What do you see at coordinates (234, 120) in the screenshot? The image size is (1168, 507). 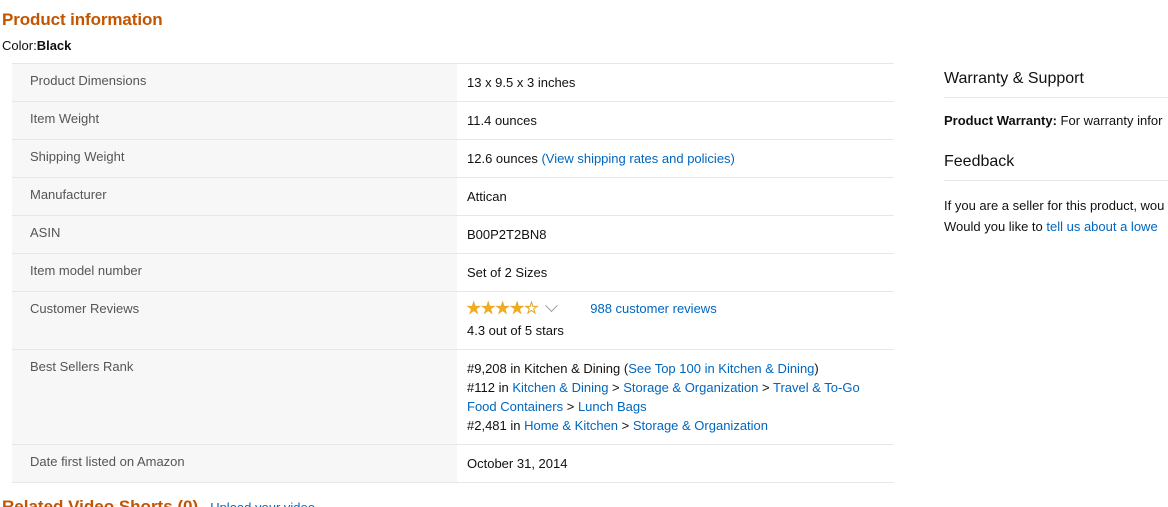 I see `row-label-item-weight: Item Weight` at bounding box center [234, 120].